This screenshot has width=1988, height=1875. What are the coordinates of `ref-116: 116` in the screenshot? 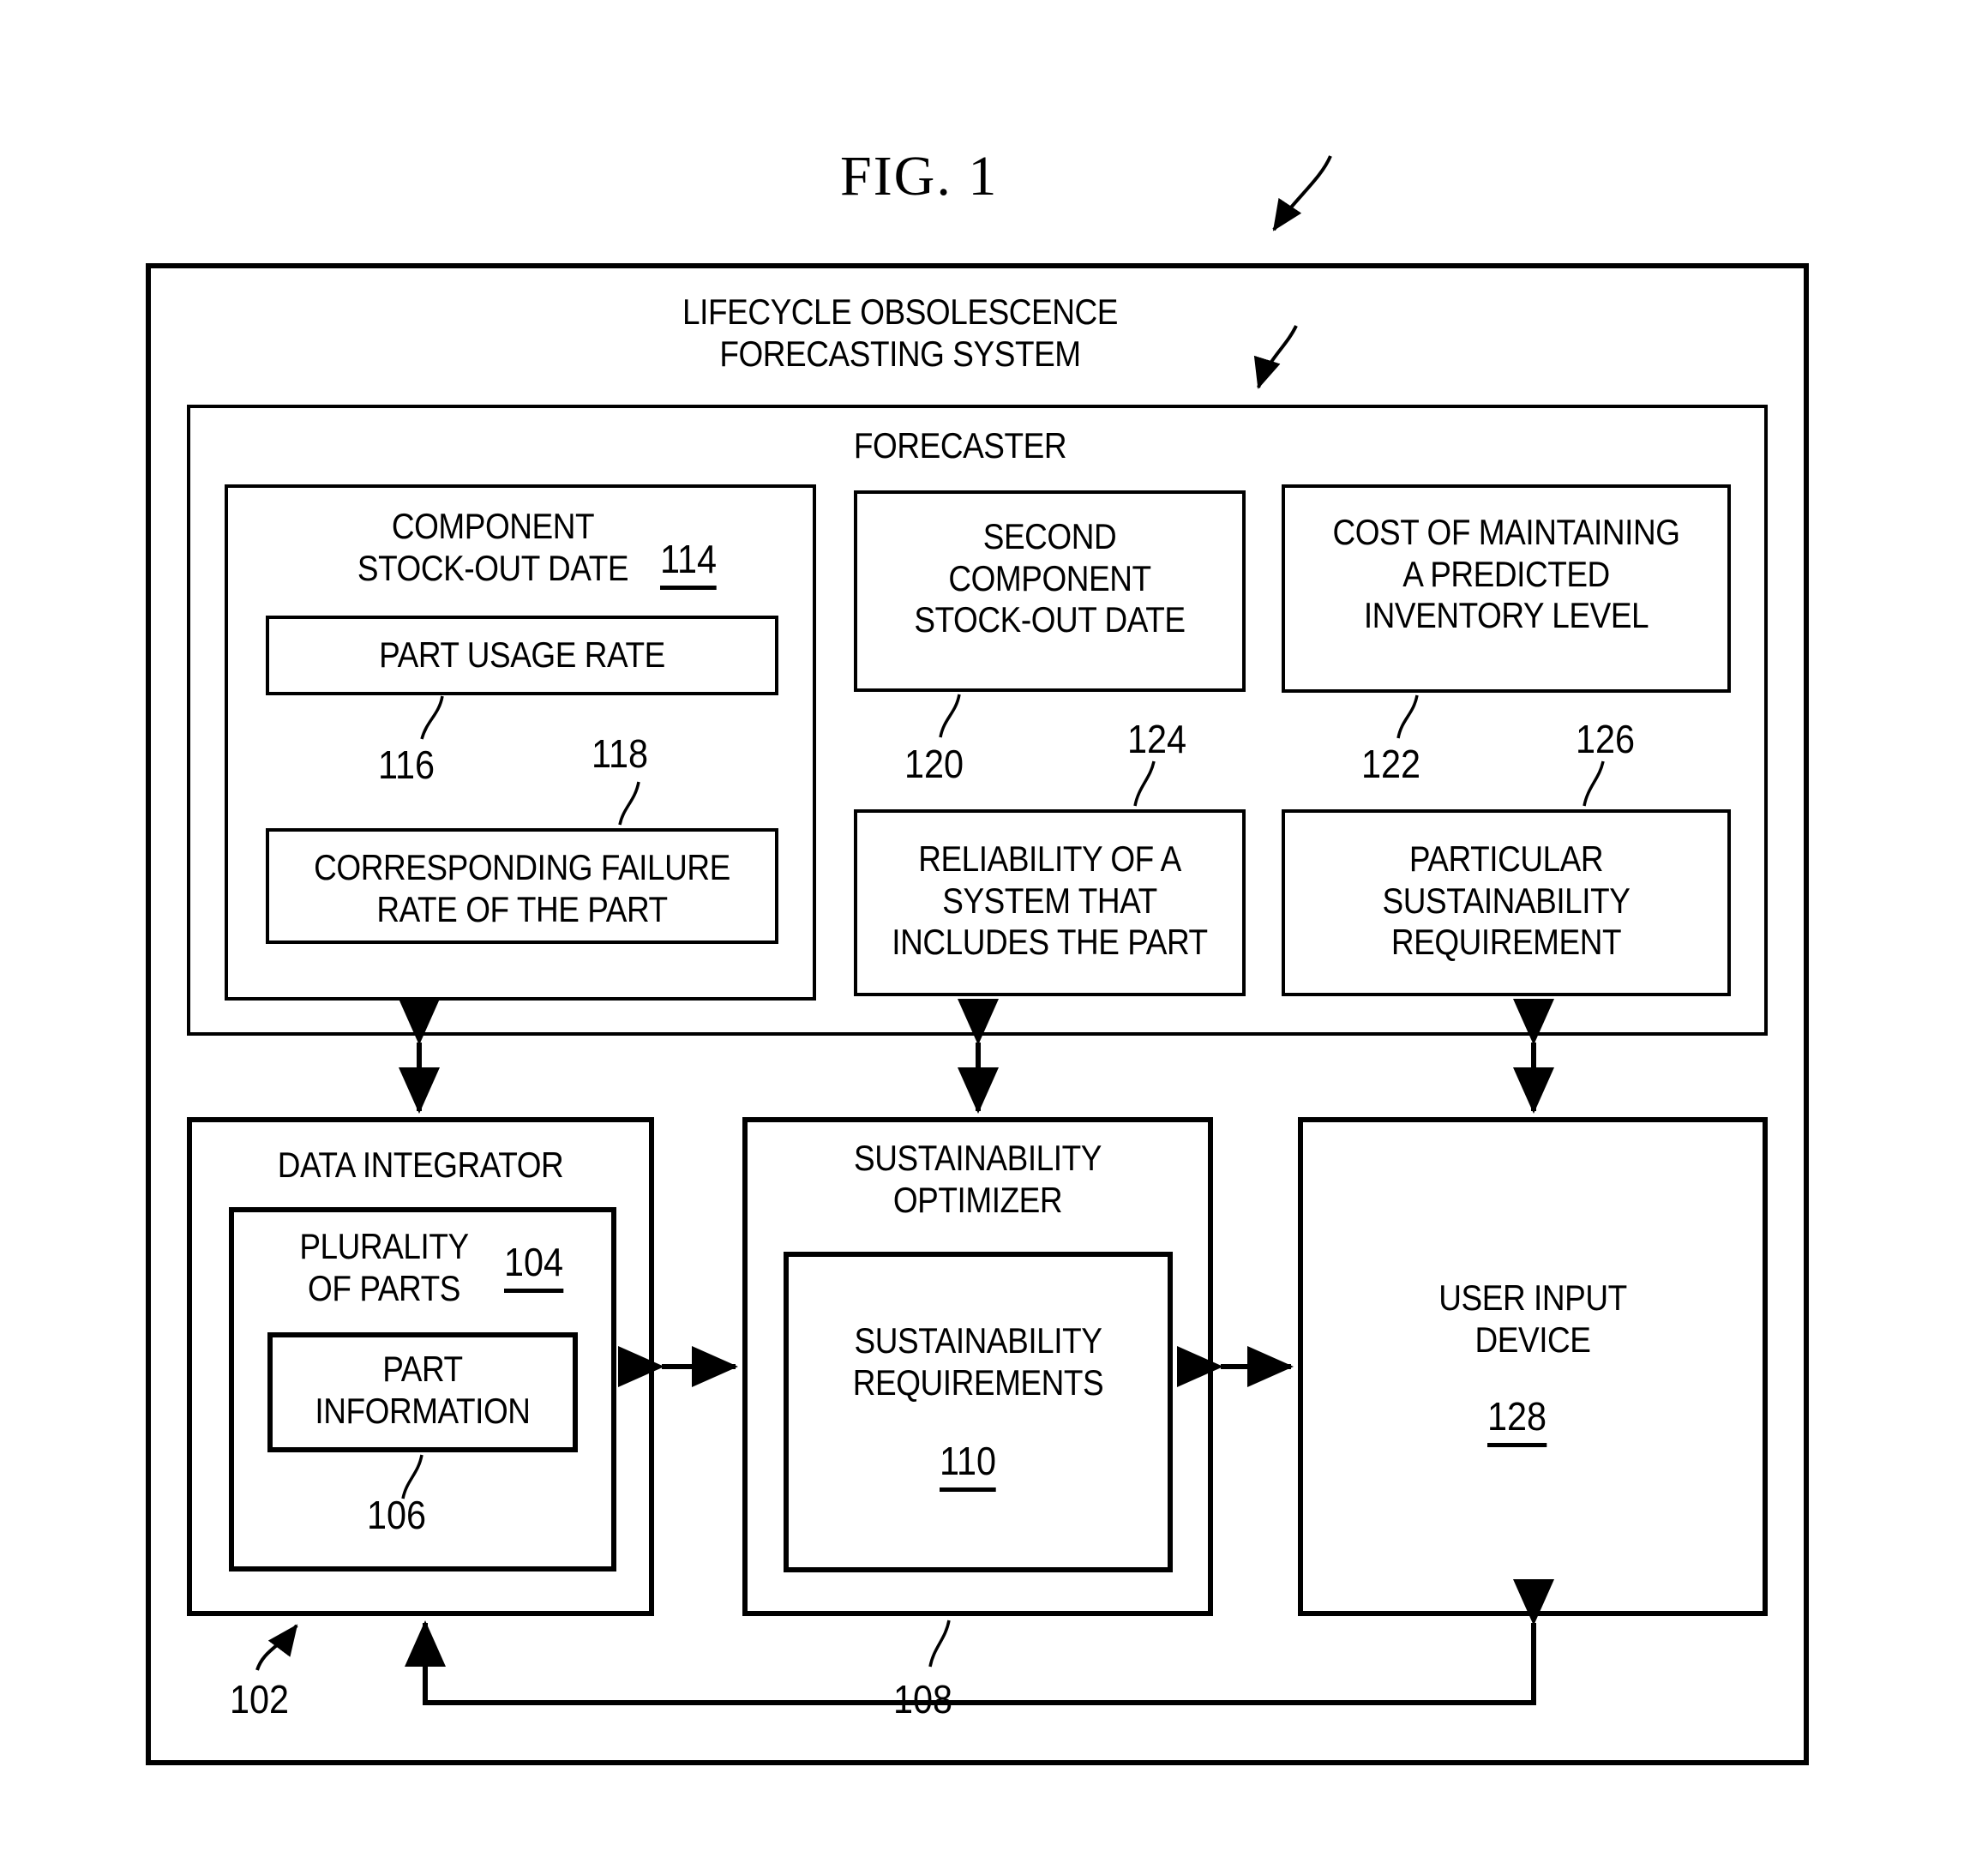 It's located at (406, 765).